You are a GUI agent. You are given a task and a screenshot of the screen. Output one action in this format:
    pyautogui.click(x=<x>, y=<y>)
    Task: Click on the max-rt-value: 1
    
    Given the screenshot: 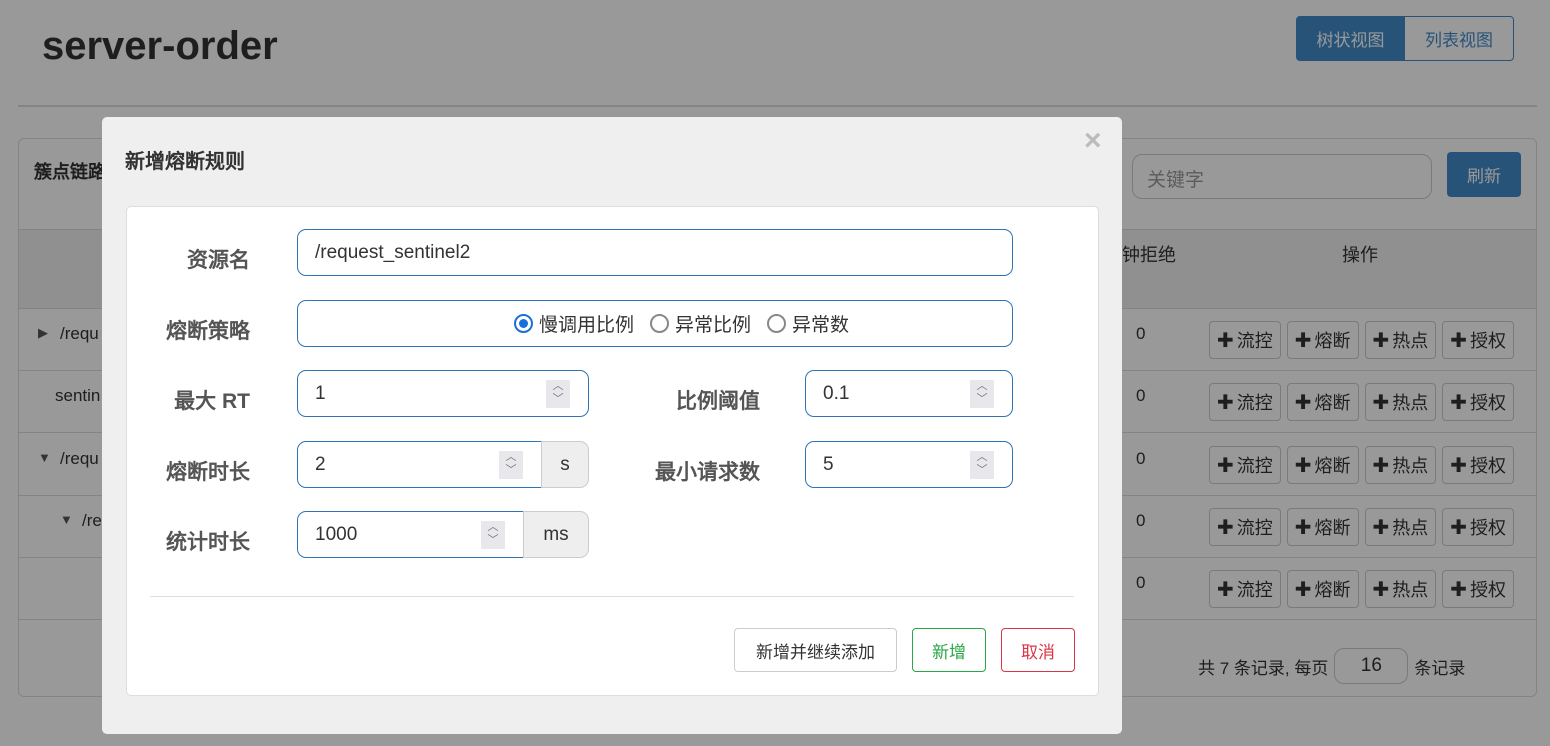 What is the action you would take?
    pyautogui.click(x=320, y=393)
    